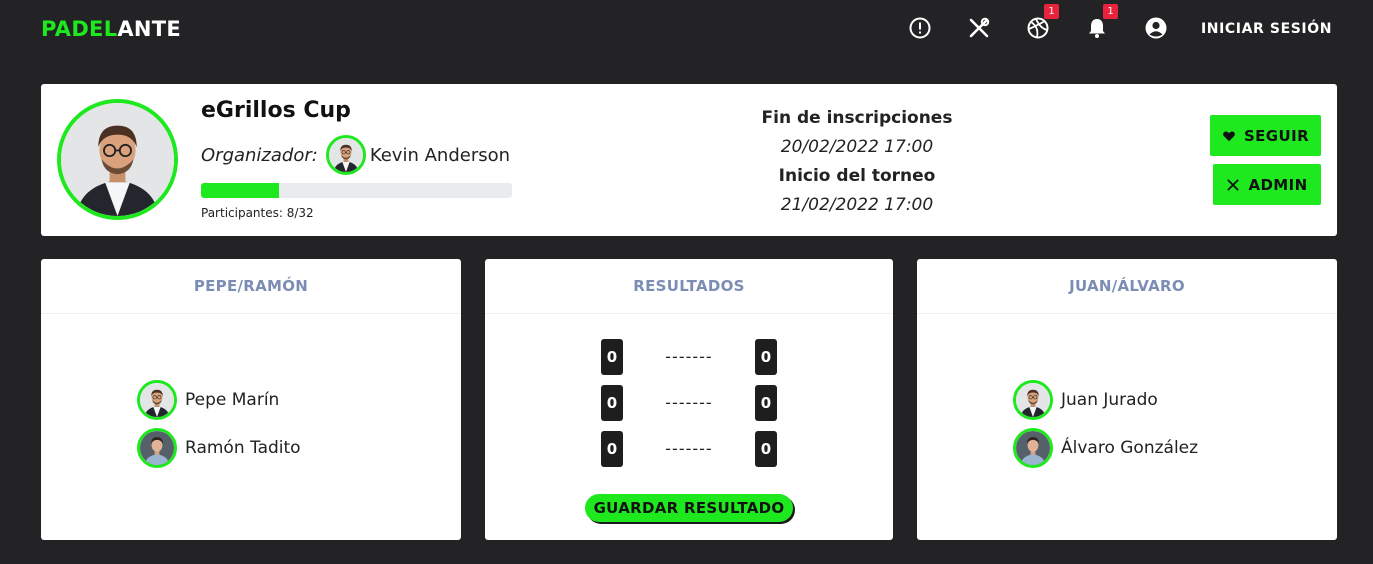 This screenshot has width=1373, height=564. Describe the element at coordinates (1109, 400) in the screenshot. I see `player-name: Juan Jurado` at that location.